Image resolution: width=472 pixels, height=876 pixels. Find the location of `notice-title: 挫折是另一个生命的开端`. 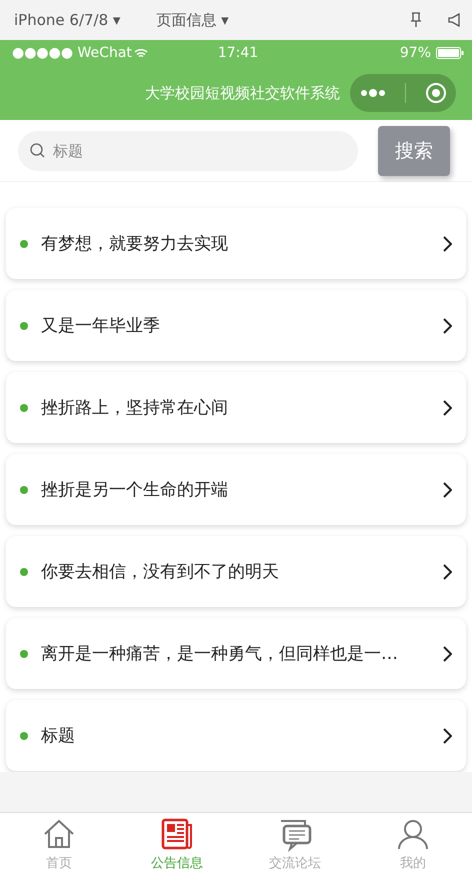

notice-title: 挫折是另一个生命的开端 is located at coordinates (135, 490).